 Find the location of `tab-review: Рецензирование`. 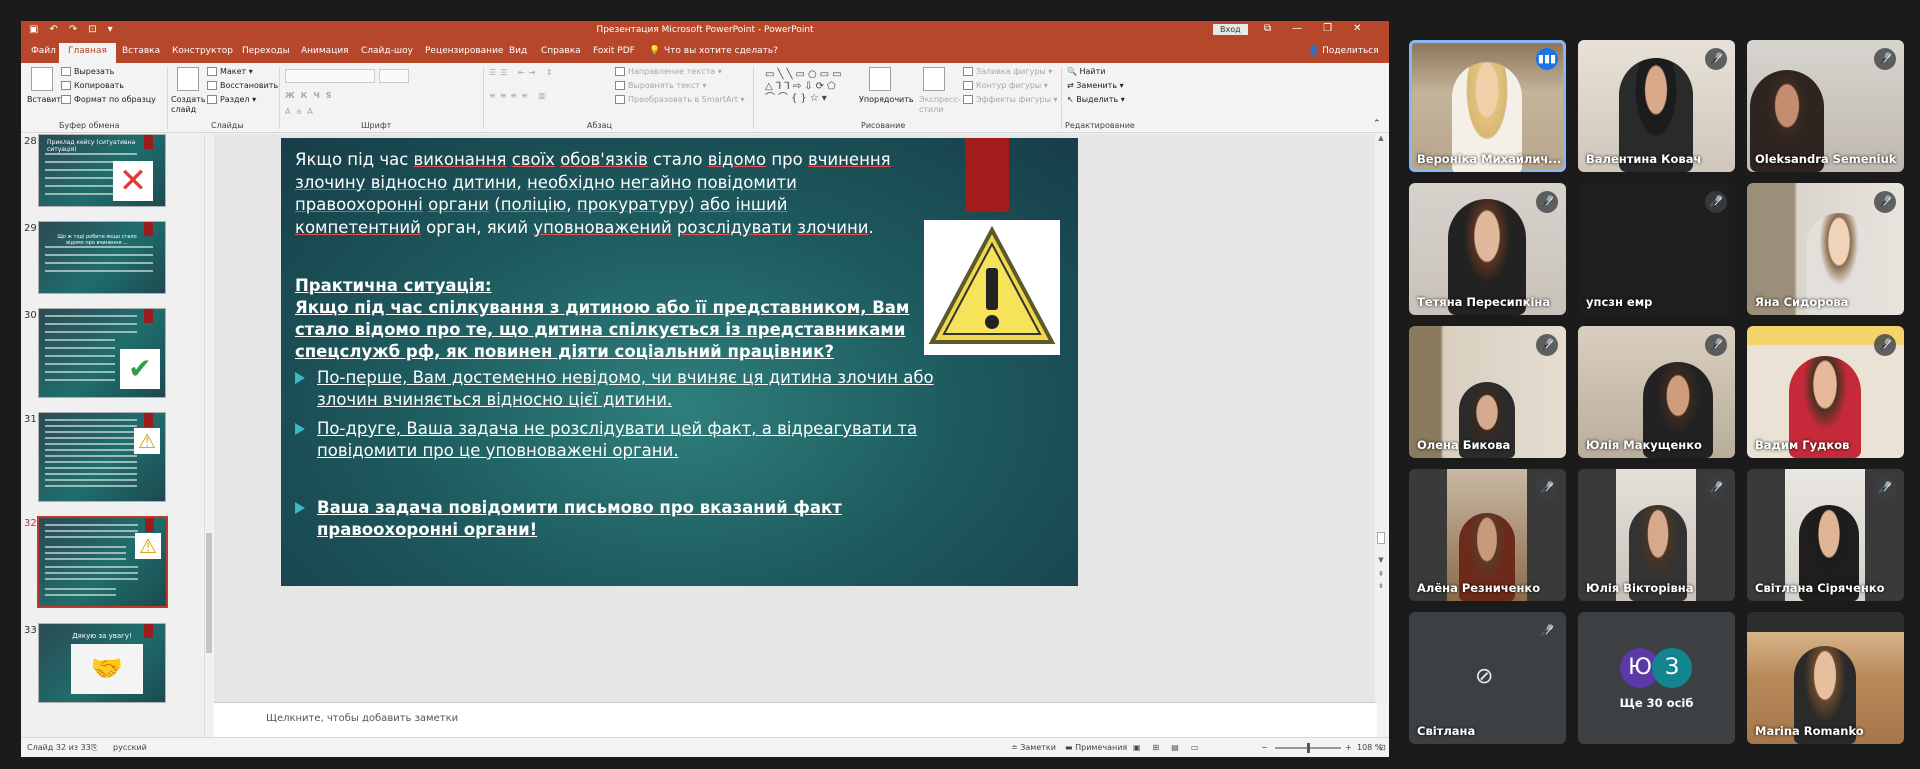

tab-review: Рецензирование is located at coordinates (464, 51).